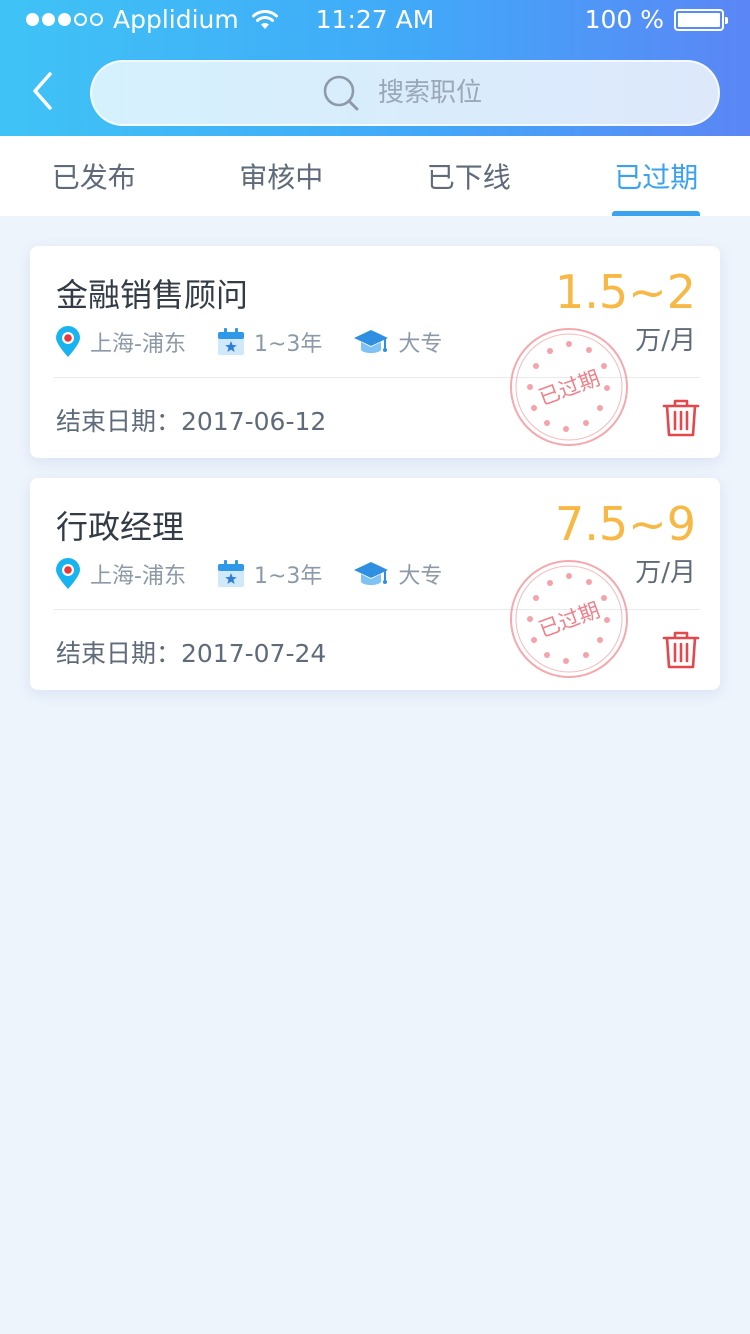 This screenshot has width=750, height=1334. What do you see at coordinates (433, 93) in the screenshot?
I see `search-input` at bounding box center [433, 93].